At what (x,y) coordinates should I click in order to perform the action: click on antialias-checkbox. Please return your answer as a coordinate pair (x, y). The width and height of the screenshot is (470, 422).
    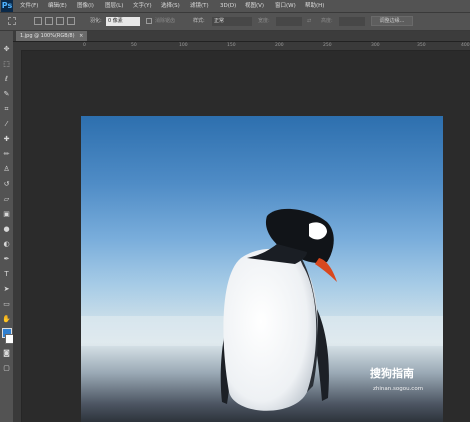
    Looking at the image, I should click on (149, 21).